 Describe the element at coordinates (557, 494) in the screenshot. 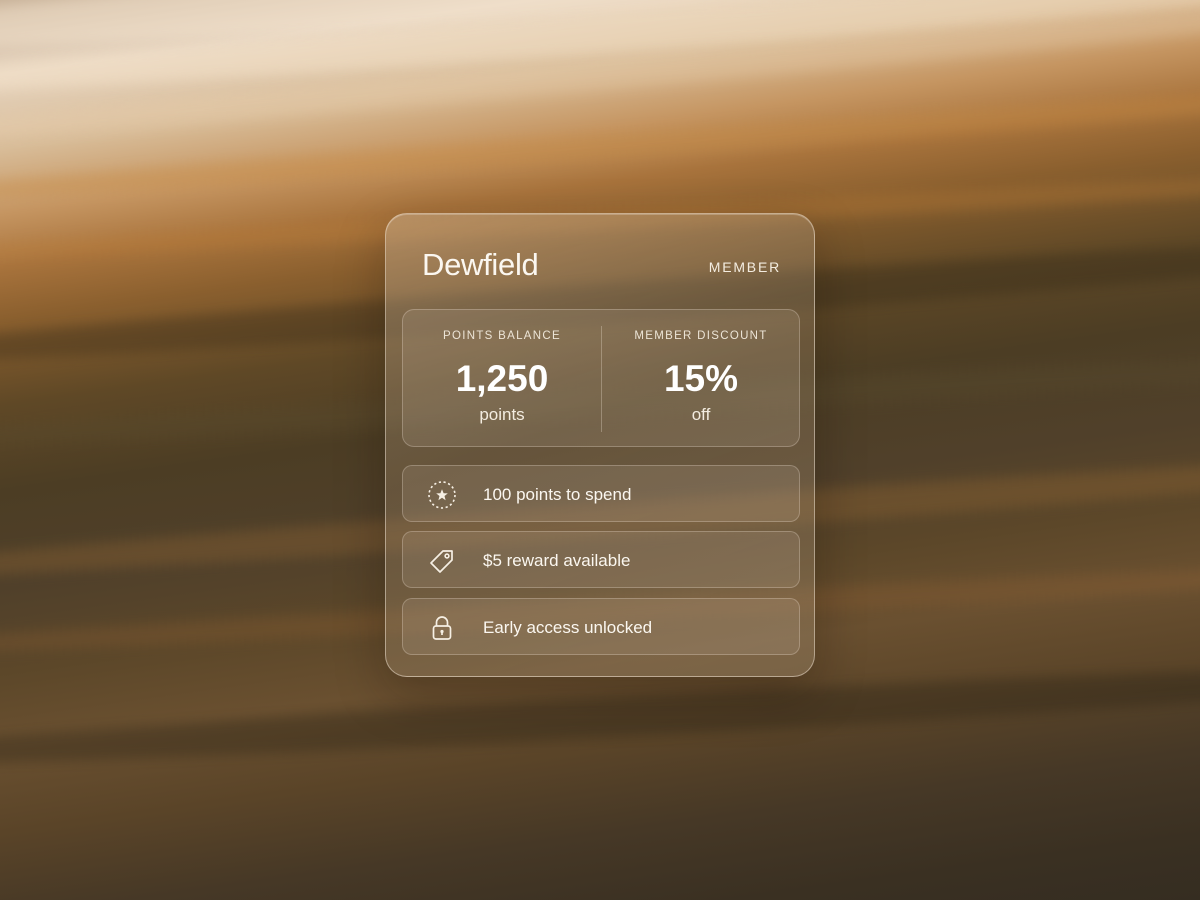

I see `perk-label: 100 points to spend` at that location.